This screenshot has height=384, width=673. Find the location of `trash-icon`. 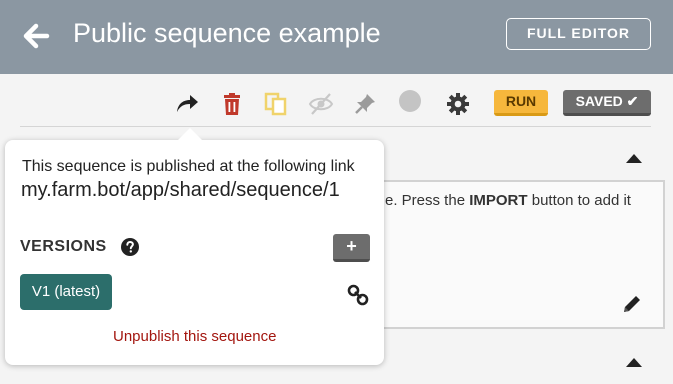

trash-icon is located at coordinates (232, 104).